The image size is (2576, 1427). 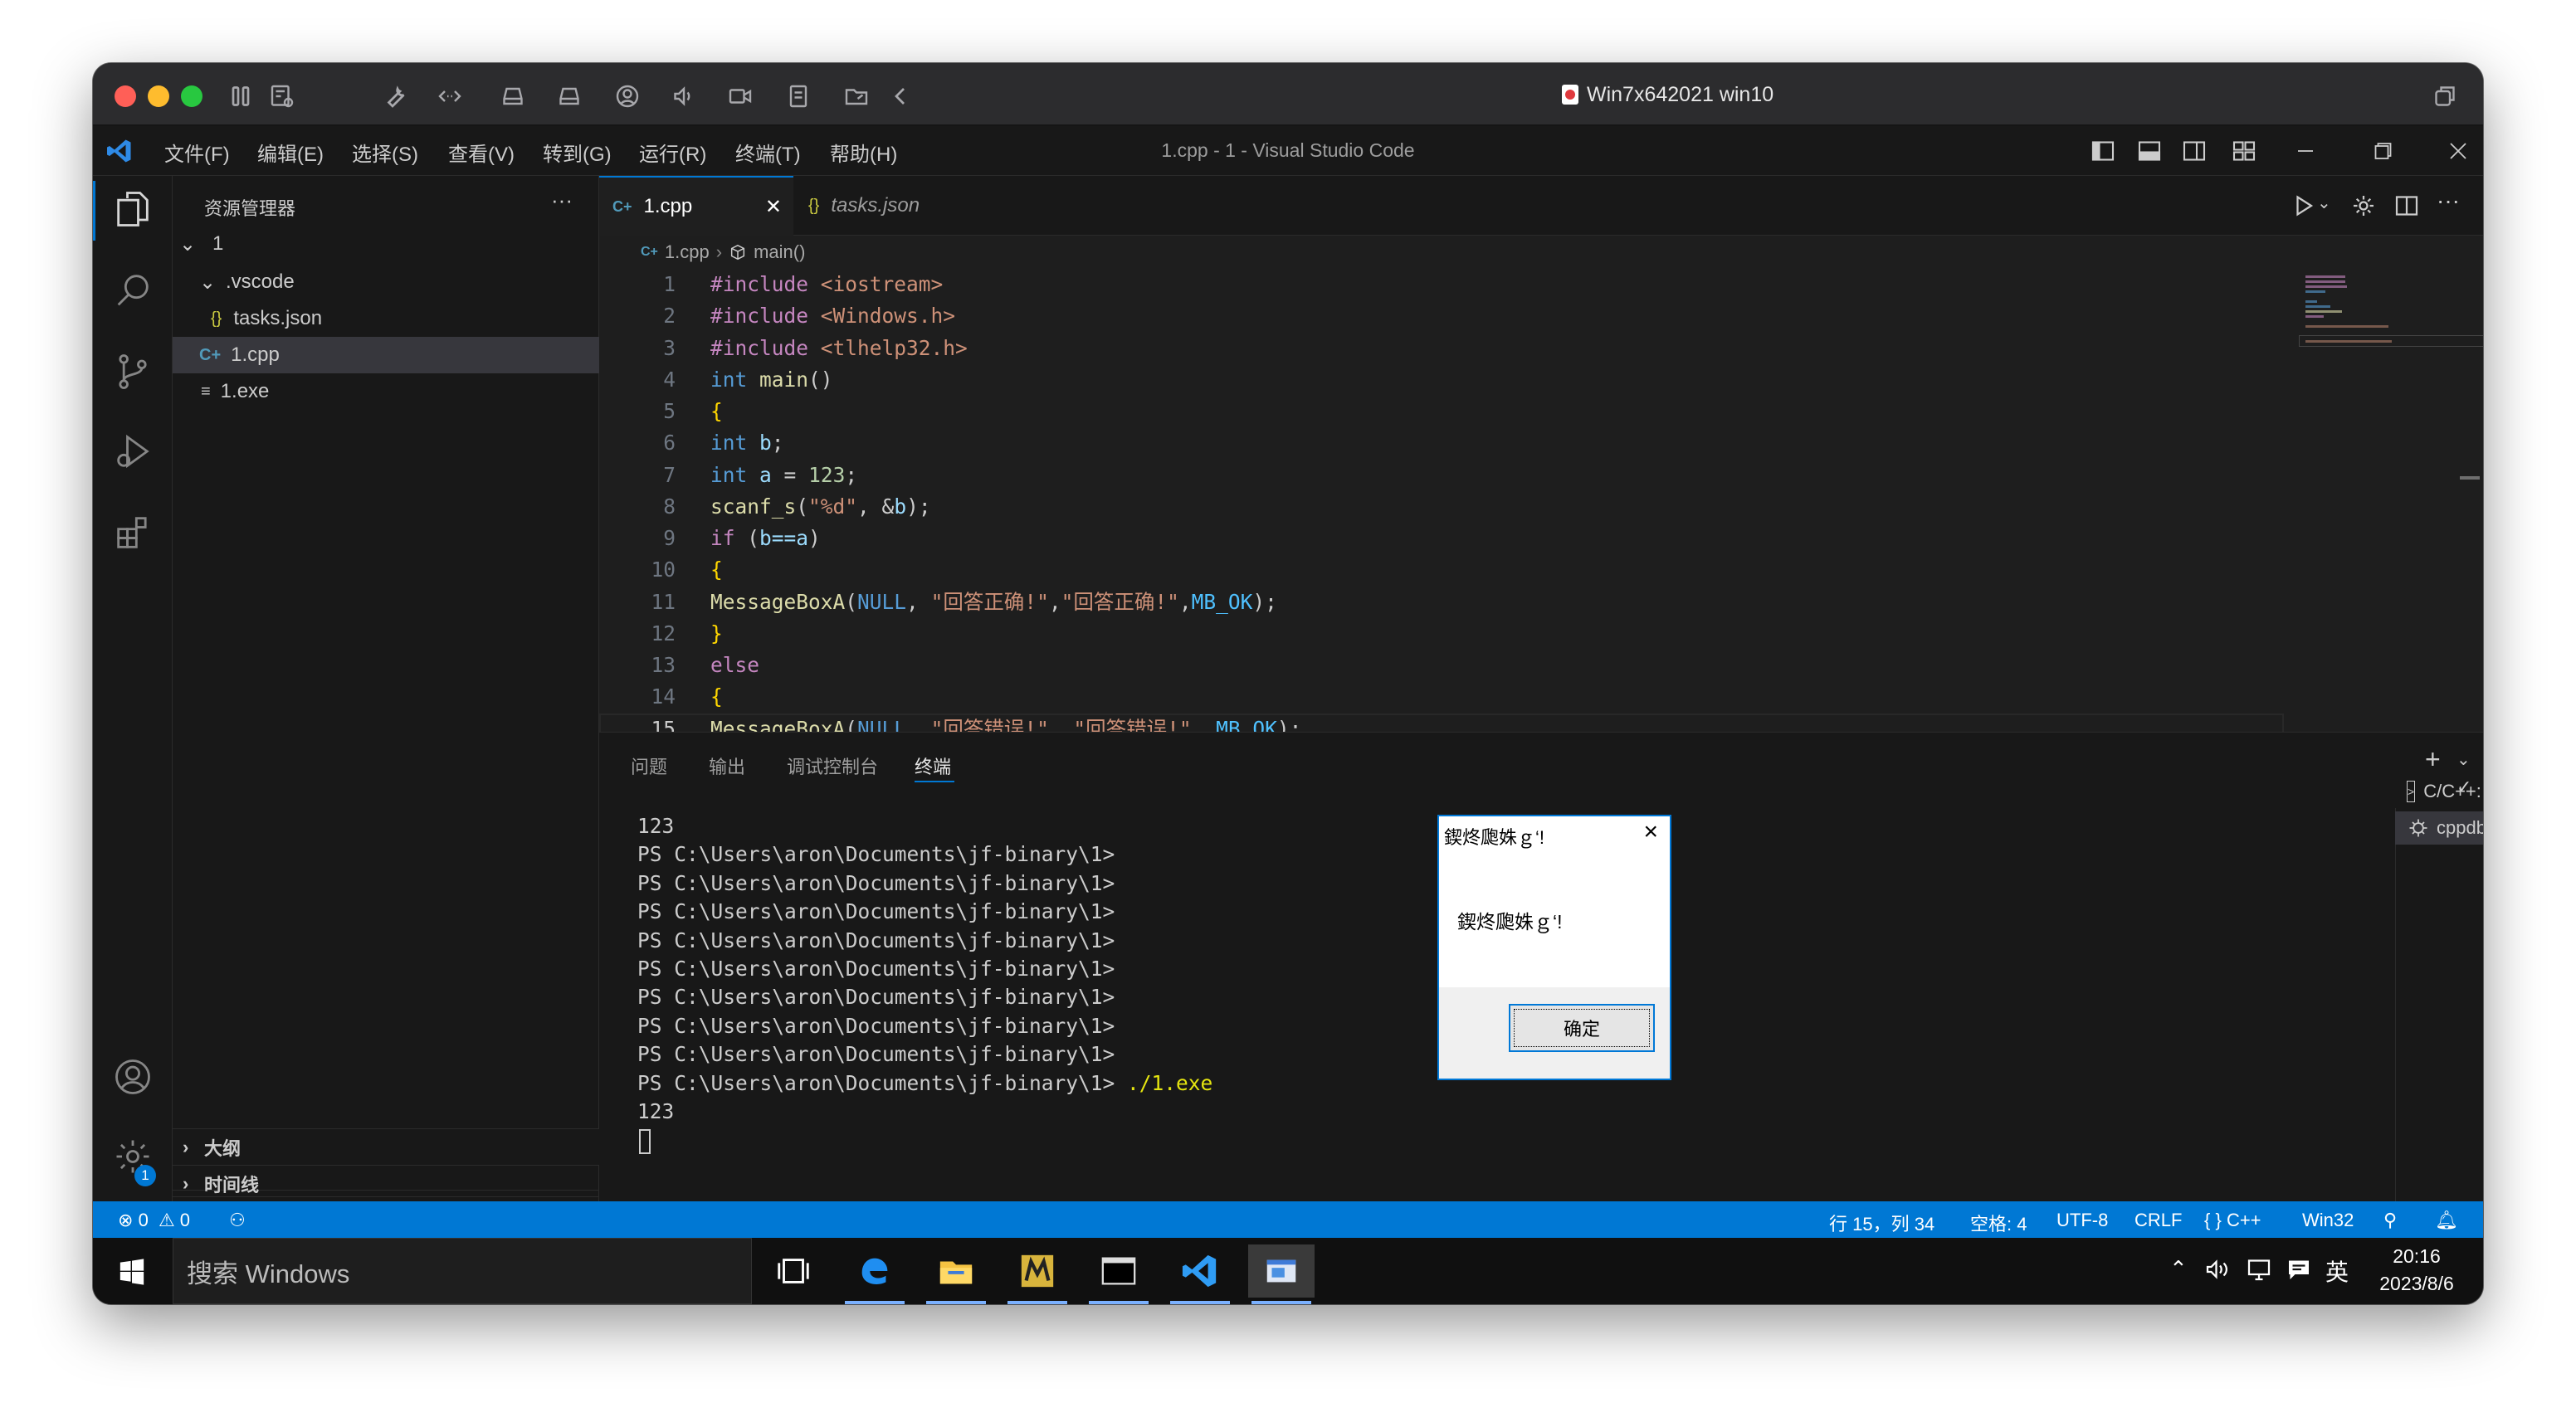 What do you see at coordinates (126, 96) in the screenshot?
I see `close-window-button` at bounding box center [126, 96].